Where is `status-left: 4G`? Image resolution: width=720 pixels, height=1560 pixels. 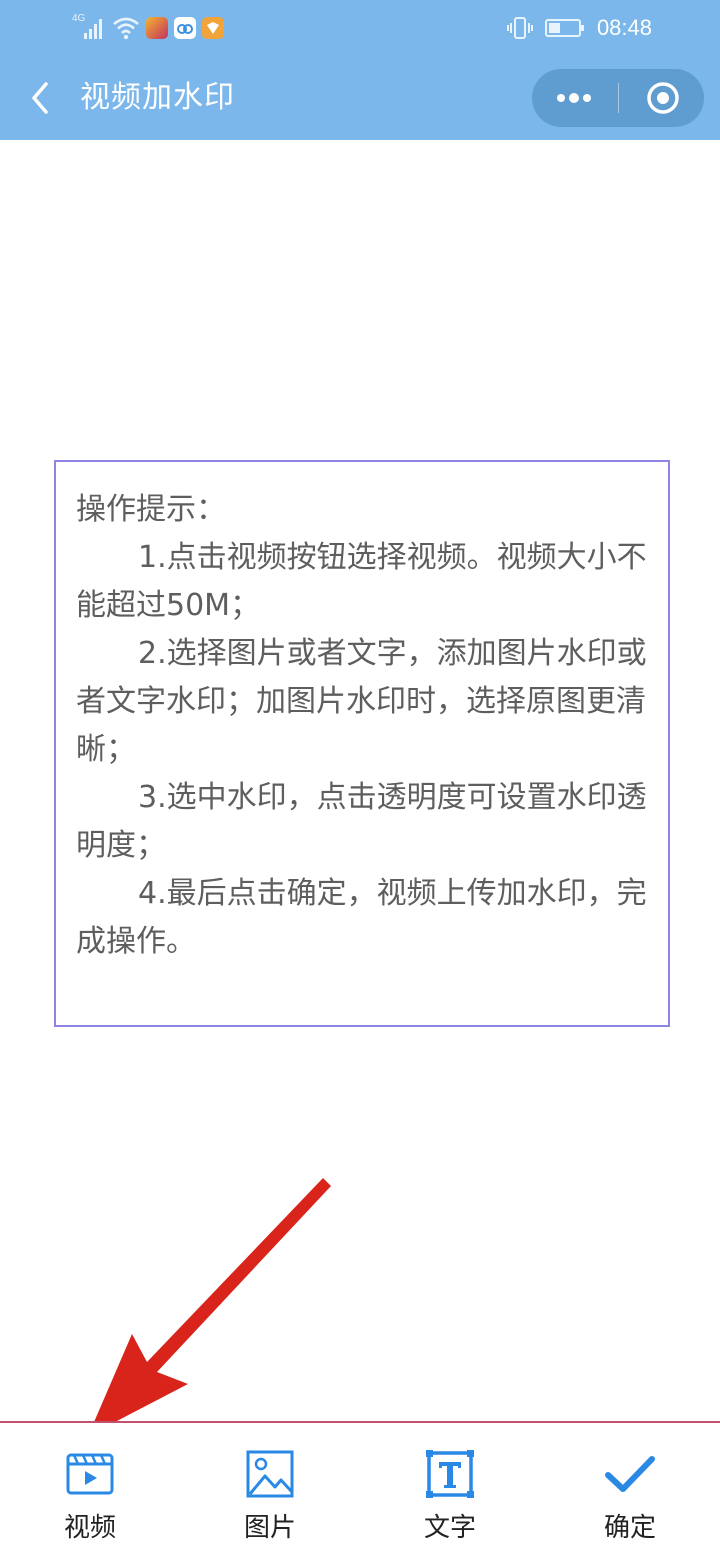
status-left: 4G is located at coordinates (148, 28).